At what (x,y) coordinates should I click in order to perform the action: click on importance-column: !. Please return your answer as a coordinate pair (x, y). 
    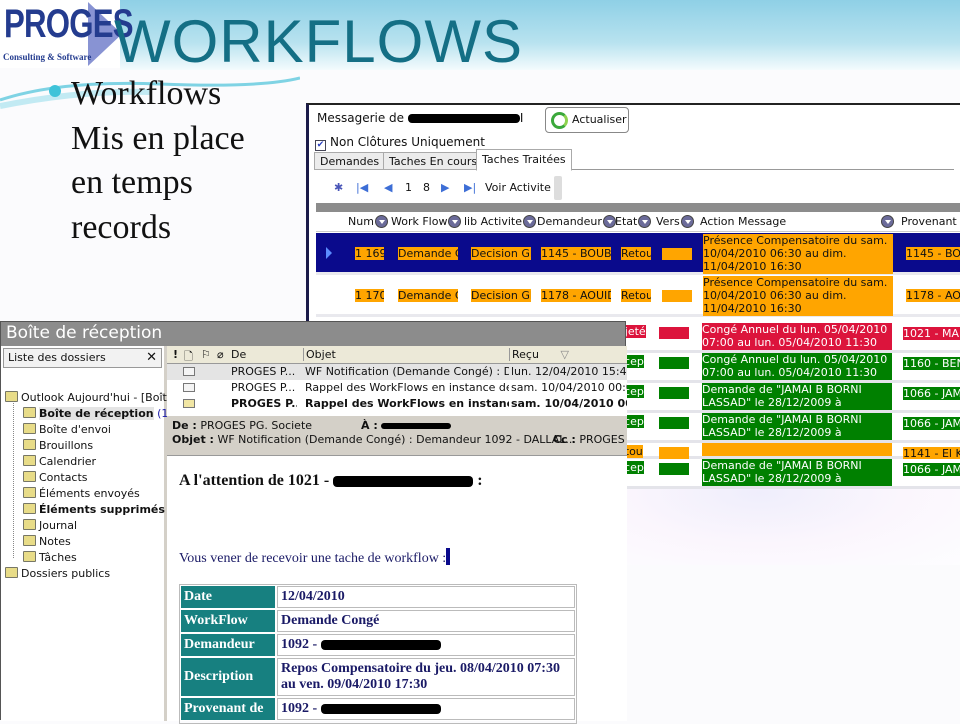
    Looking at the image, I should click on (175, 354).